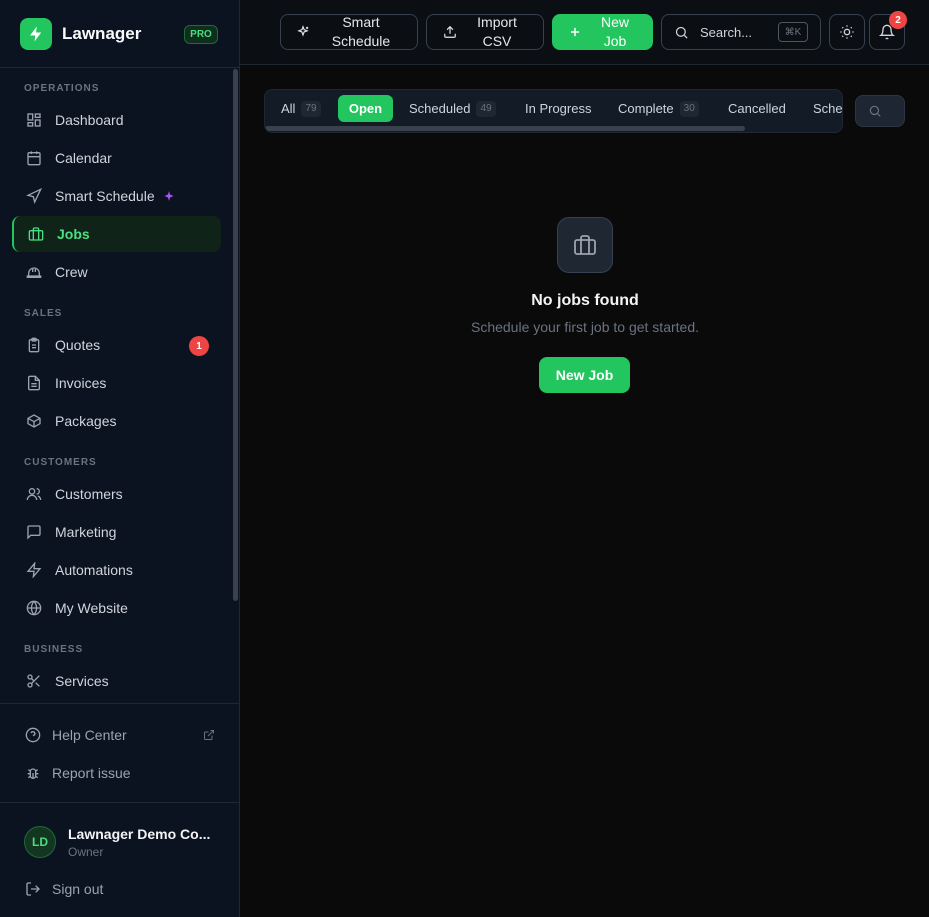  What do you see at coordinates (288, 108) in the screenshot?
I see `tab-label: All` at bounding box center [288, 108].